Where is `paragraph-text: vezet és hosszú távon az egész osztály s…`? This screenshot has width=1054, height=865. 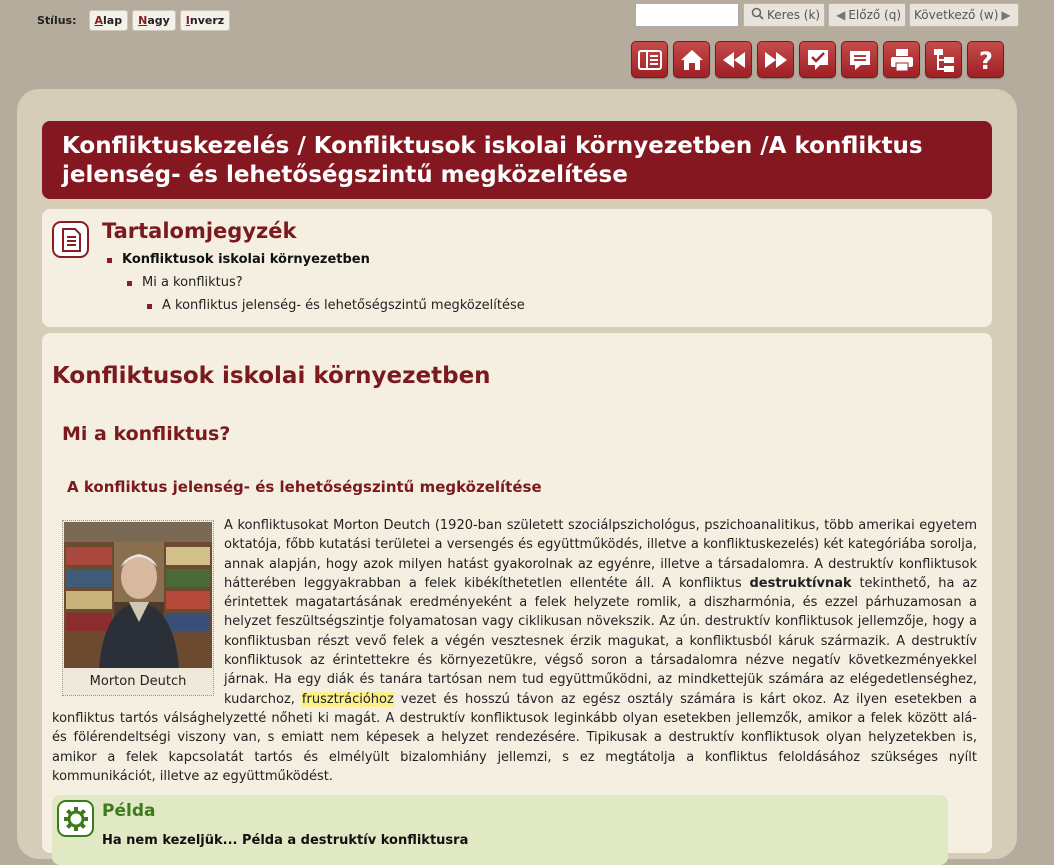 paragraph-text: vezet és hosszú távon az egész osztály s… is located at coordinates (515, 737).